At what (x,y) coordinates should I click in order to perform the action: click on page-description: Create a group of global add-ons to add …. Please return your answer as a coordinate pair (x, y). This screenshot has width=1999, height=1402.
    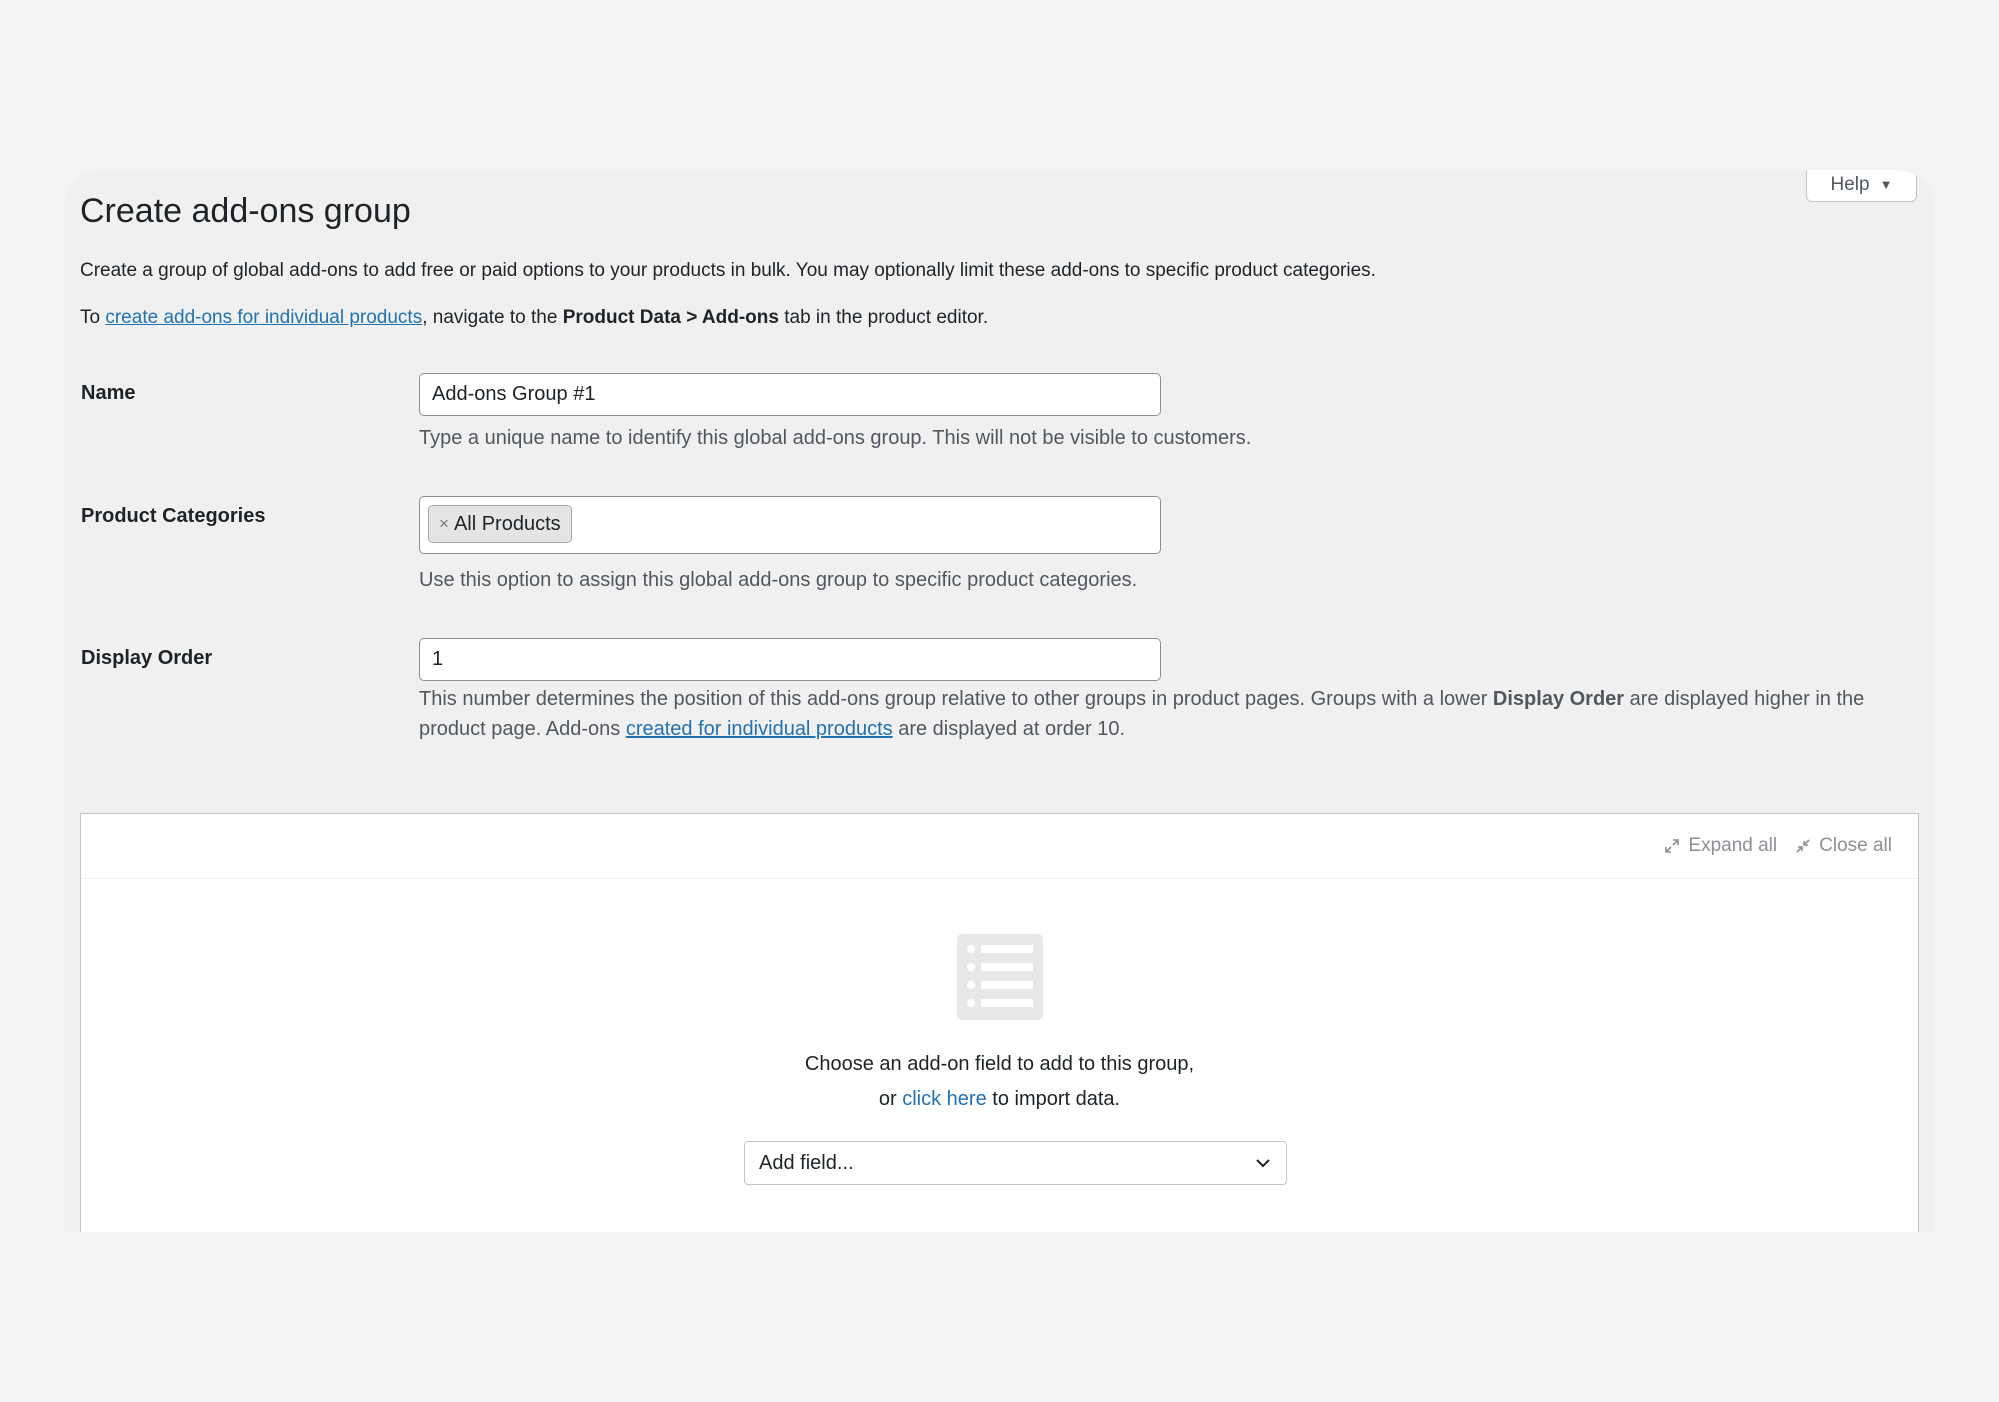
    Looking at the image, I should click on (728, 270).